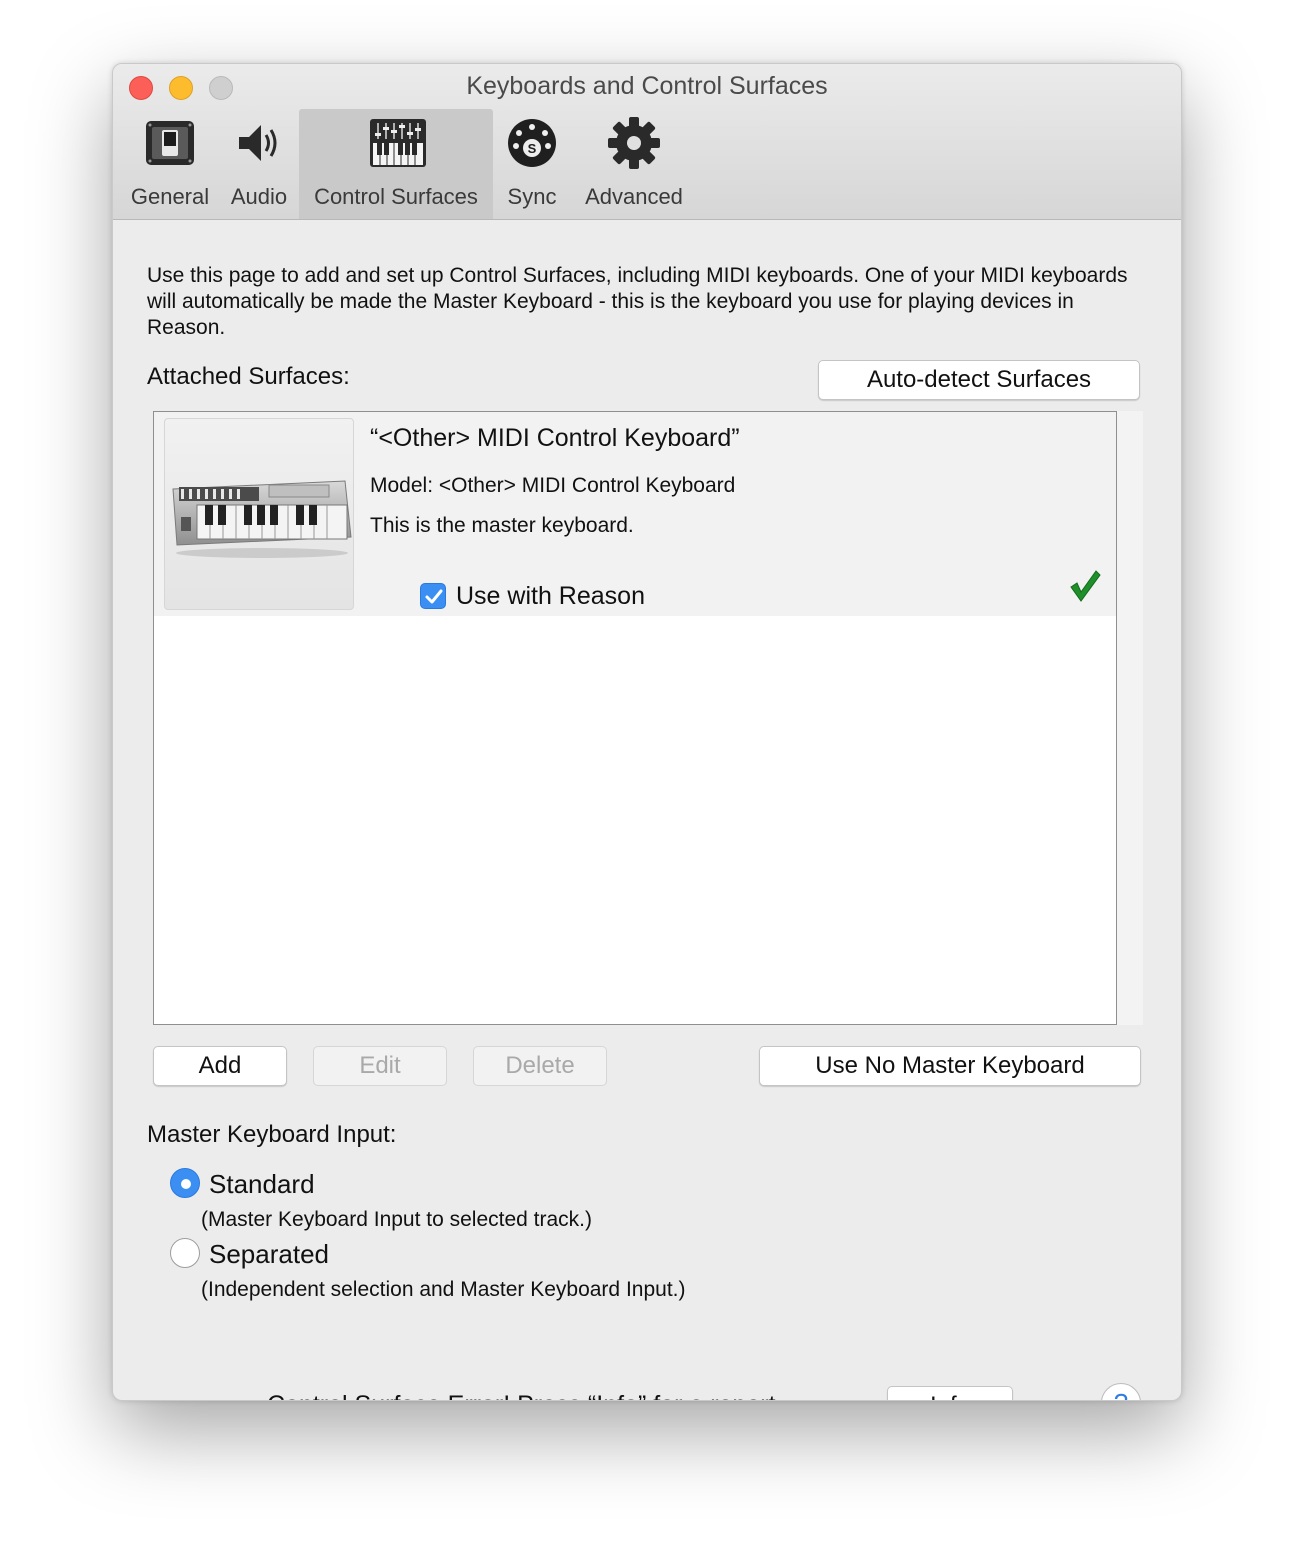 Image resolution: width=1294 pixels, height=1562 pixels. What do you see at coordinates (532, 196) in the screenshot?
I see `tab-label: Sync` at bounding box center [532, 196].